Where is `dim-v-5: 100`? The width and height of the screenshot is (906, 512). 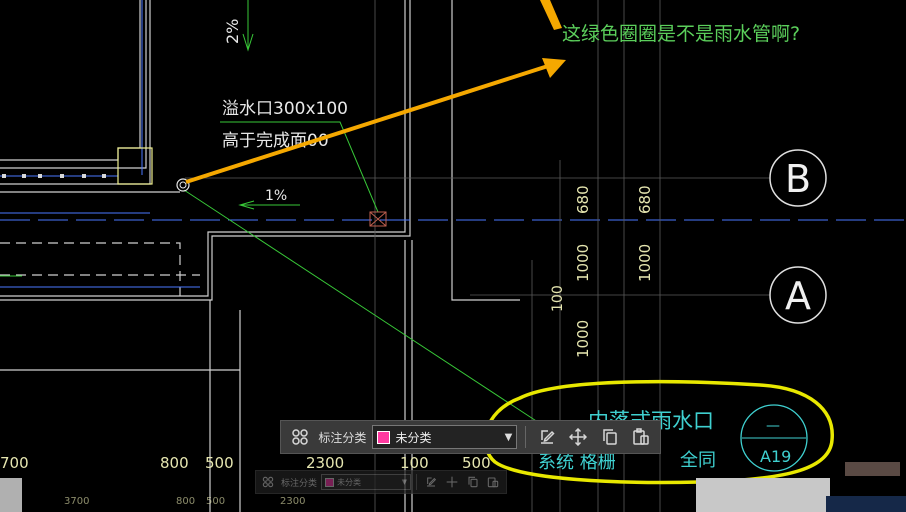
dim-v-5: 100 is located at coordinates (558, 298).